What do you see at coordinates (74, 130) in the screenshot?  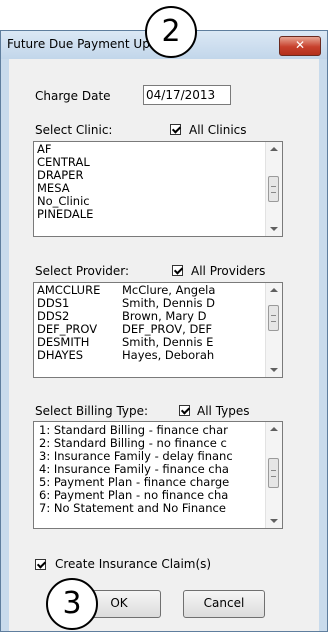 I see `select-clinic-label: Select Clinic:` at bounding box center [74, 130].